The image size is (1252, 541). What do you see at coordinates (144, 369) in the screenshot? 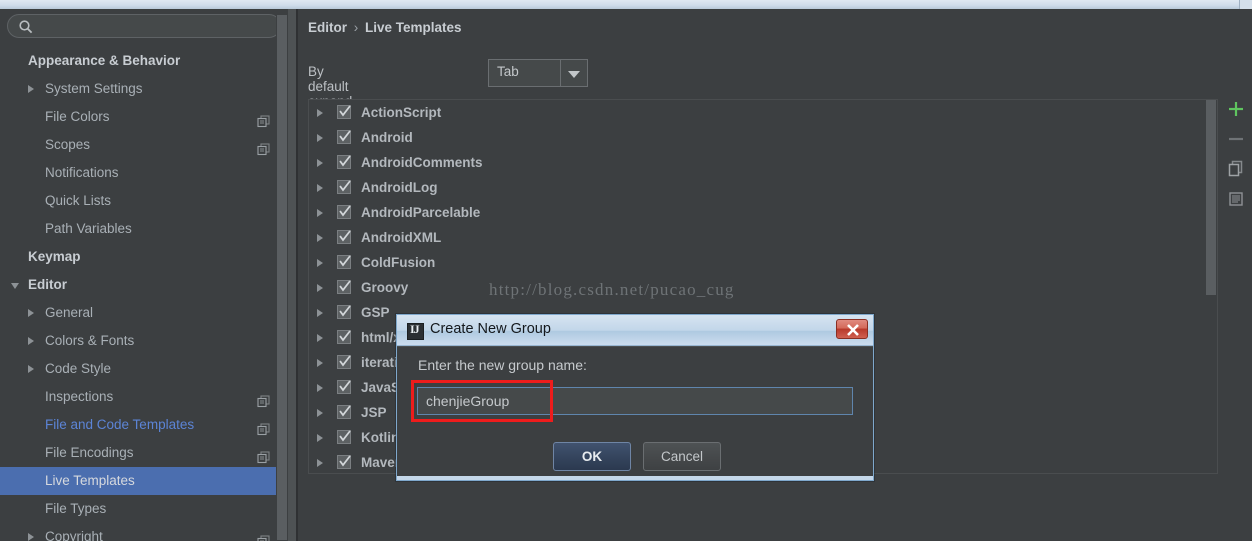
I see `sidebar-item-code-style: Code Style` at bounding box center [144, 369].